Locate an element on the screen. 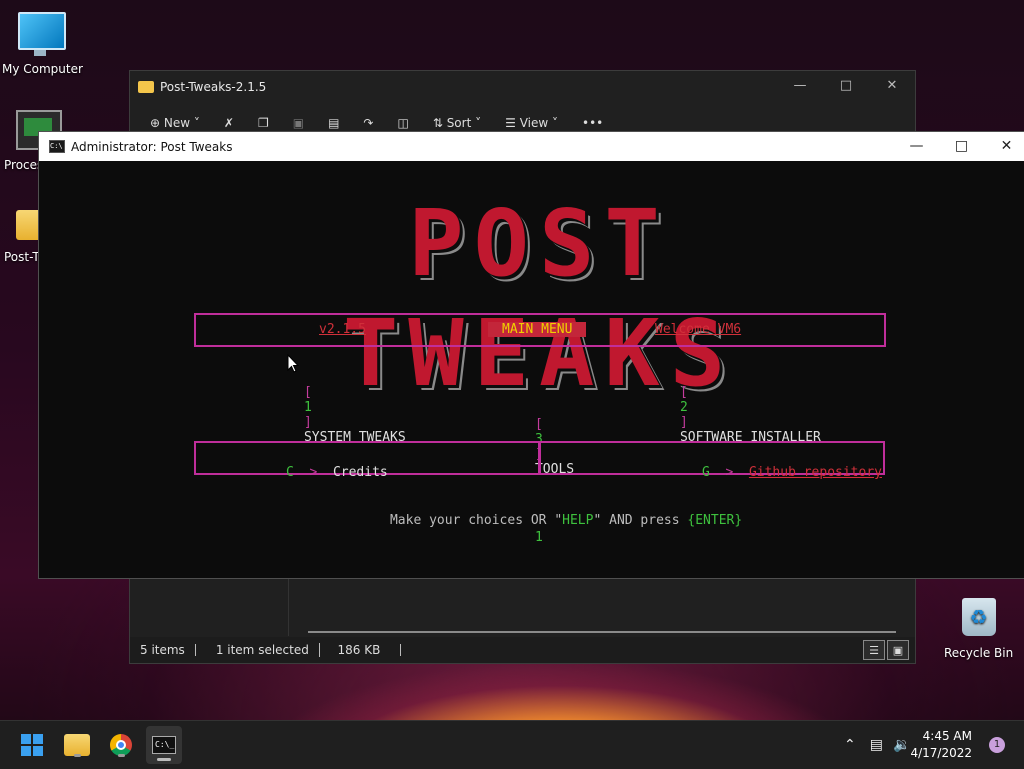 Image resolution: width=1024 pixels, height=769 pixels. help-keyword: HELP is located at coordinates (578, 520).